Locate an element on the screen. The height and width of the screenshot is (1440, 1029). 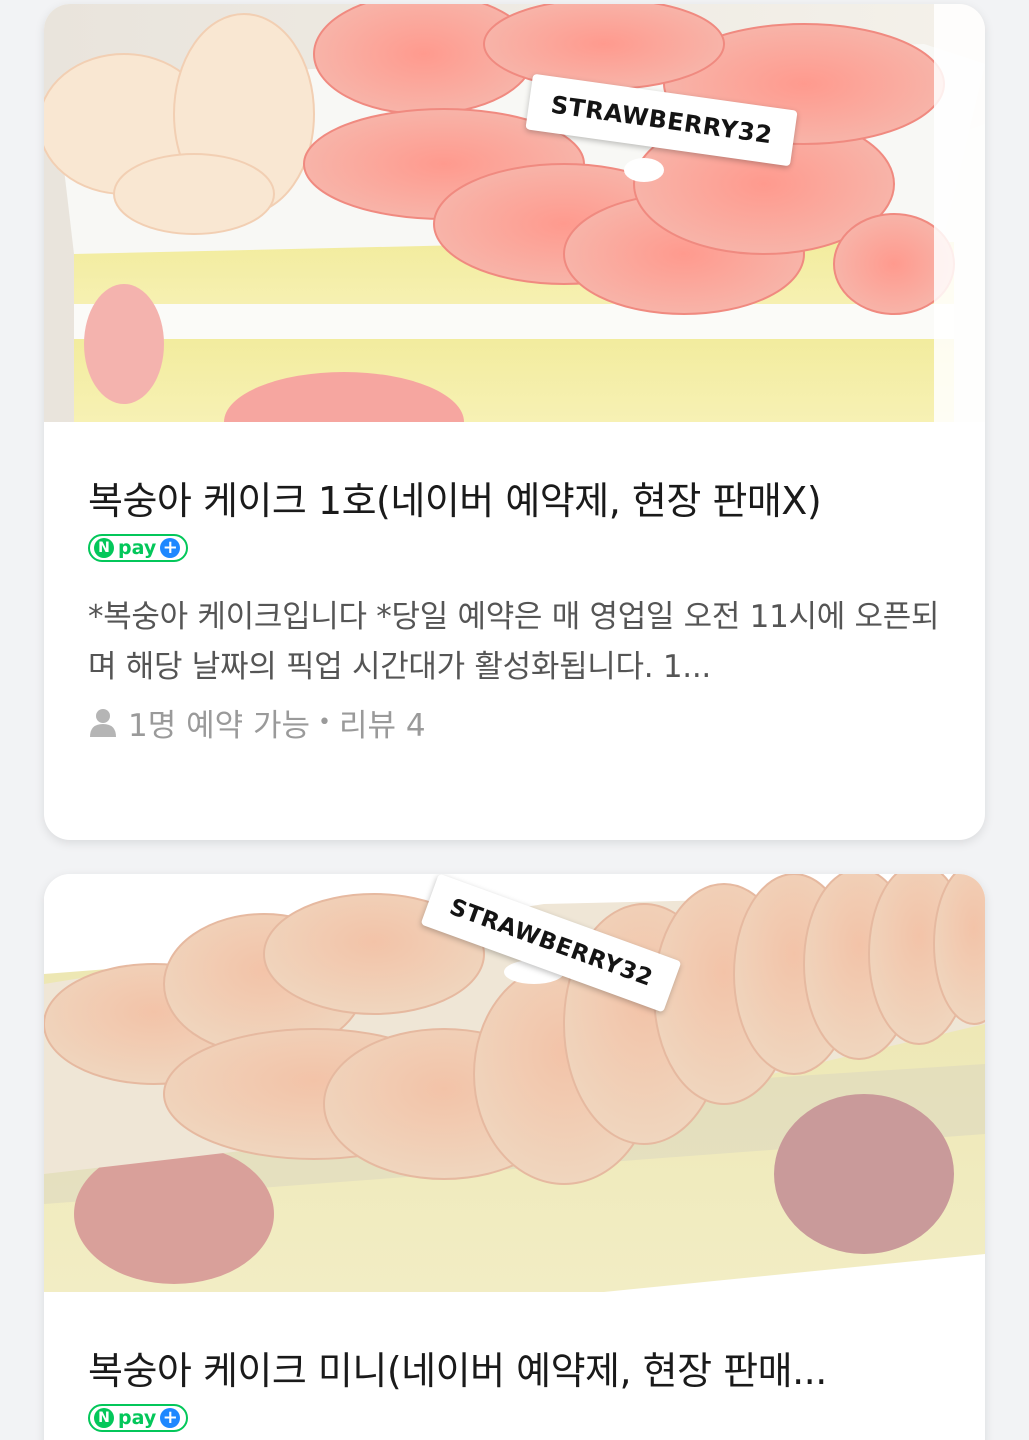
person-icon is located at coordinates (103, 723).